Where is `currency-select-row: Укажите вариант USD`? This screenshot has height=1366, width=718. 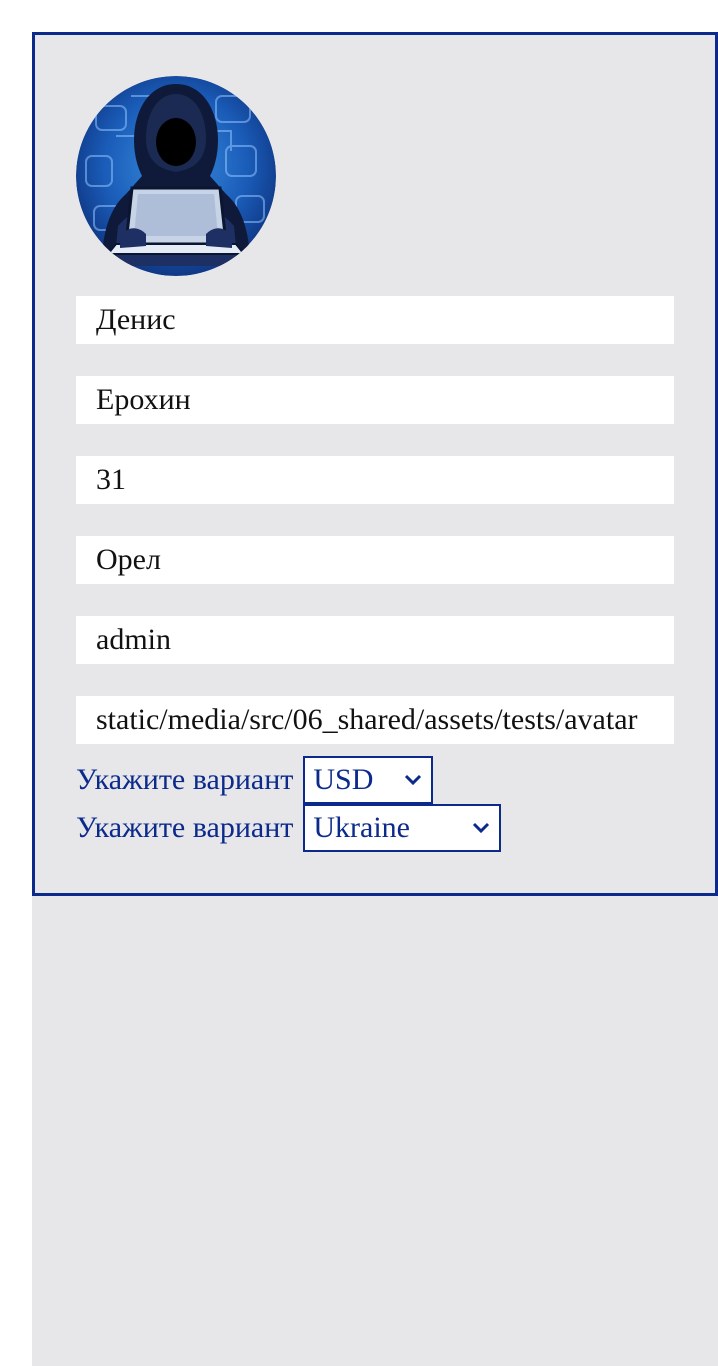 currency-select-row: Укажите вариант USD is located at coordinates (255, 780).